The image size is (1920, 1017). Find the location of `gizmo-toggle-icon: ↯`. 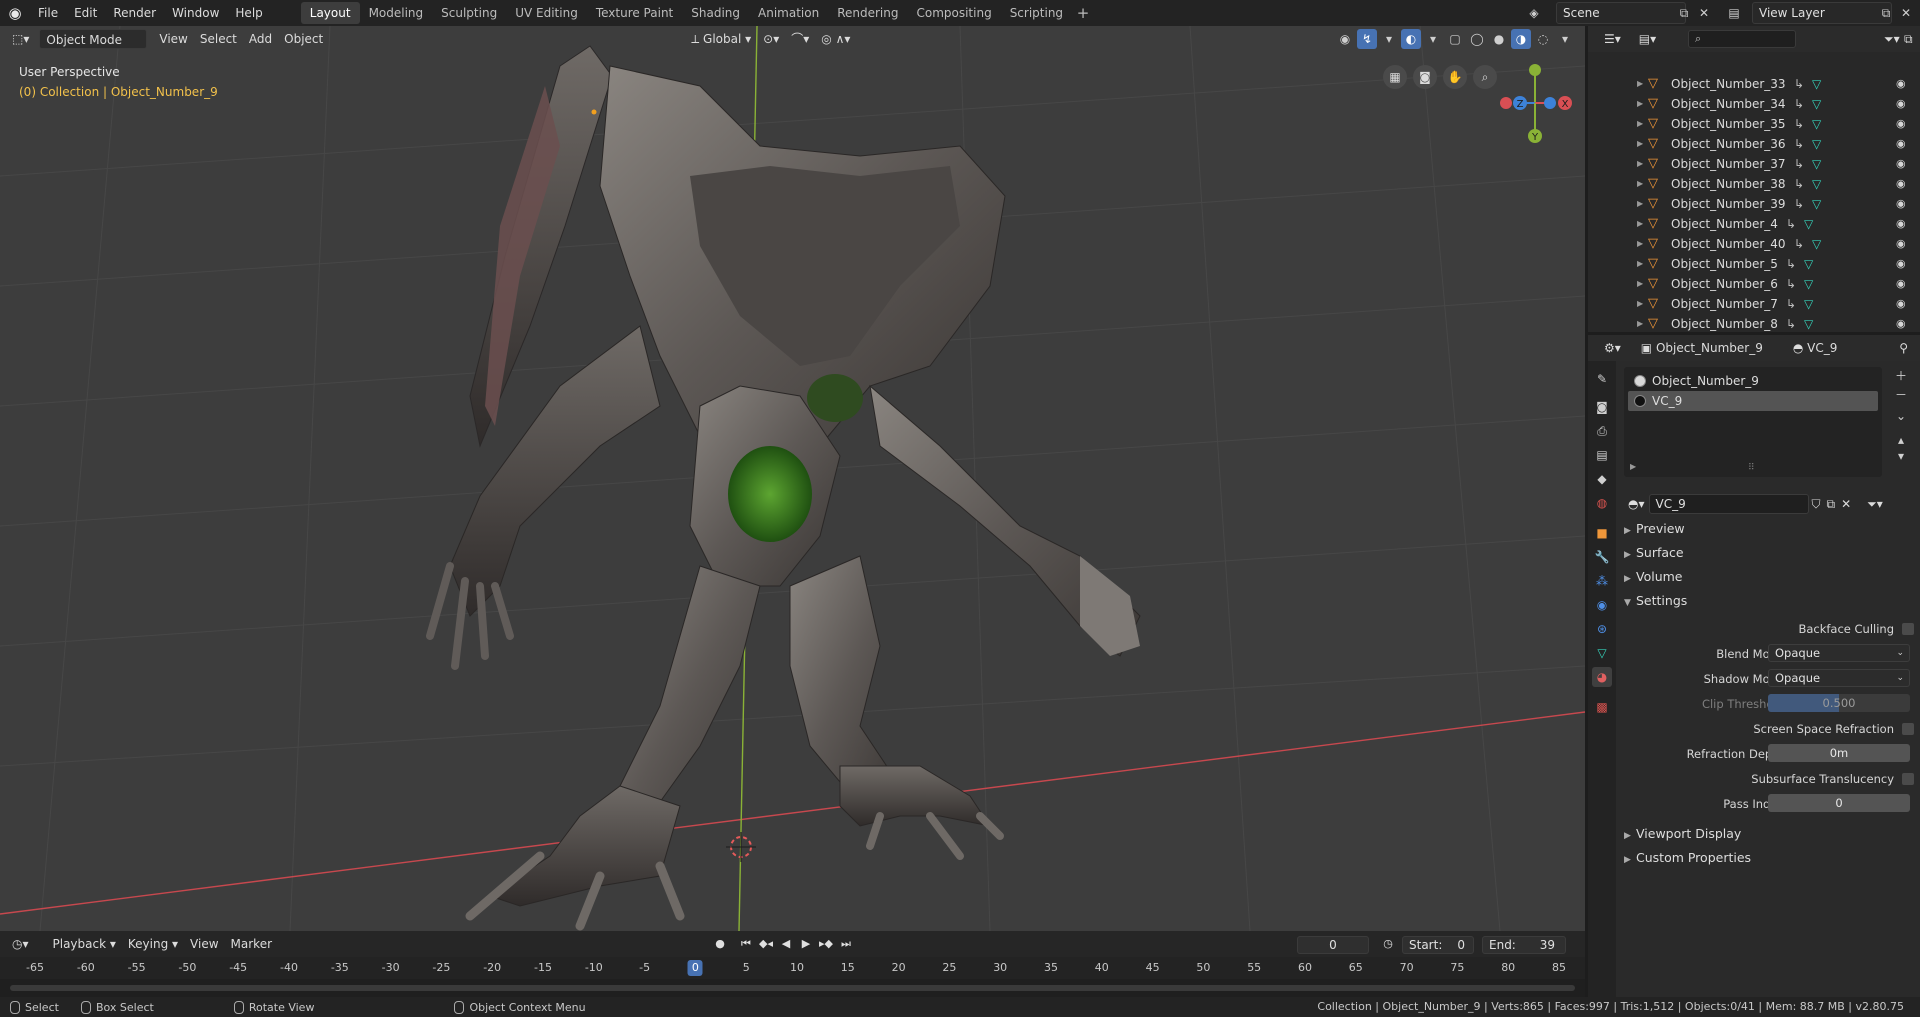

gizmo-toggle-icon: ↯ is located at coordinates (1367, 39).